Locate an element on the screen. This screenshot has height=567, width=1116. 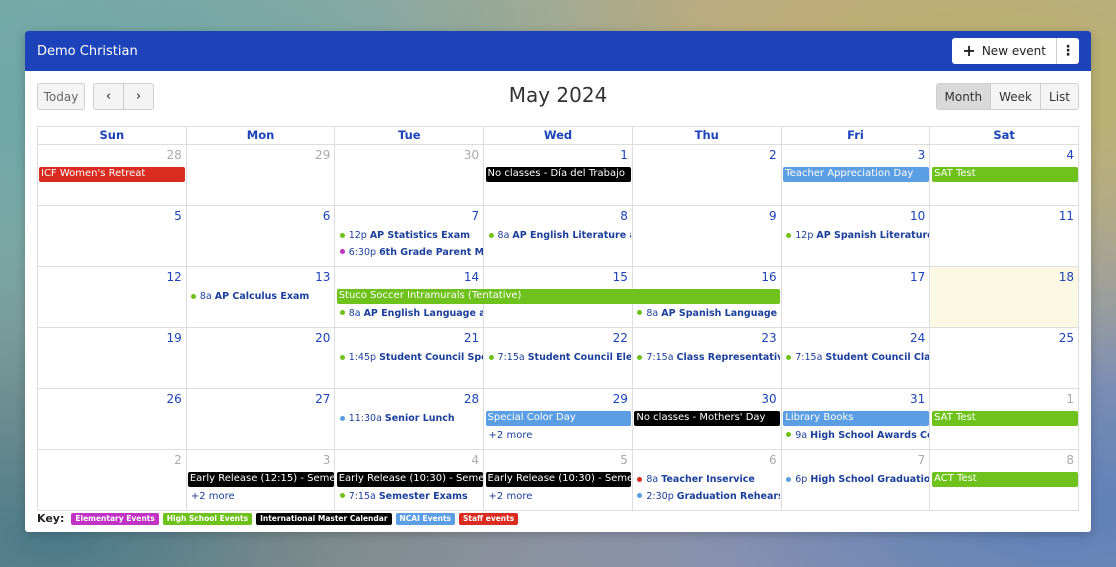
timed-event: 8aAP English Literature and Composition is located at coordinates (559, 236).